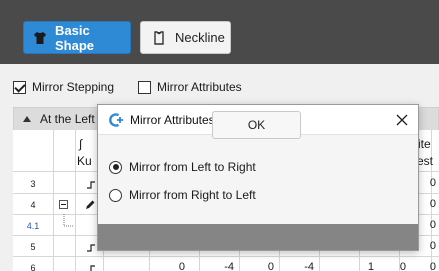 Image resolution: width=439 pixels, height=271 pixels. What do you see at coordinates (199, 87) in the screenshot?
I see `mirror-attributes-label: Mirror Attributes` at bounding box center [199, 87].